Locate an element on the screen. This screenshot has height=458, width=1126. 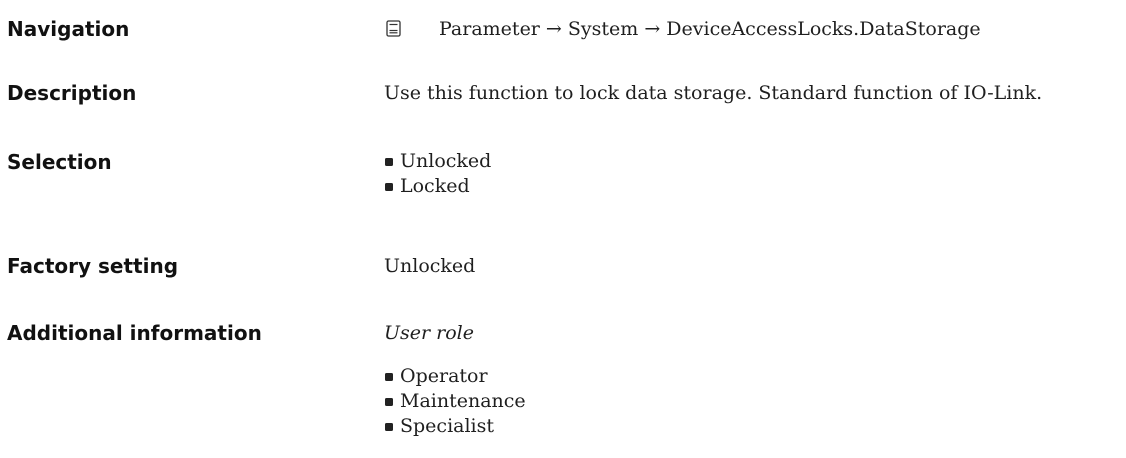
list-item: Maintenance is located at coordinates (455, 401).